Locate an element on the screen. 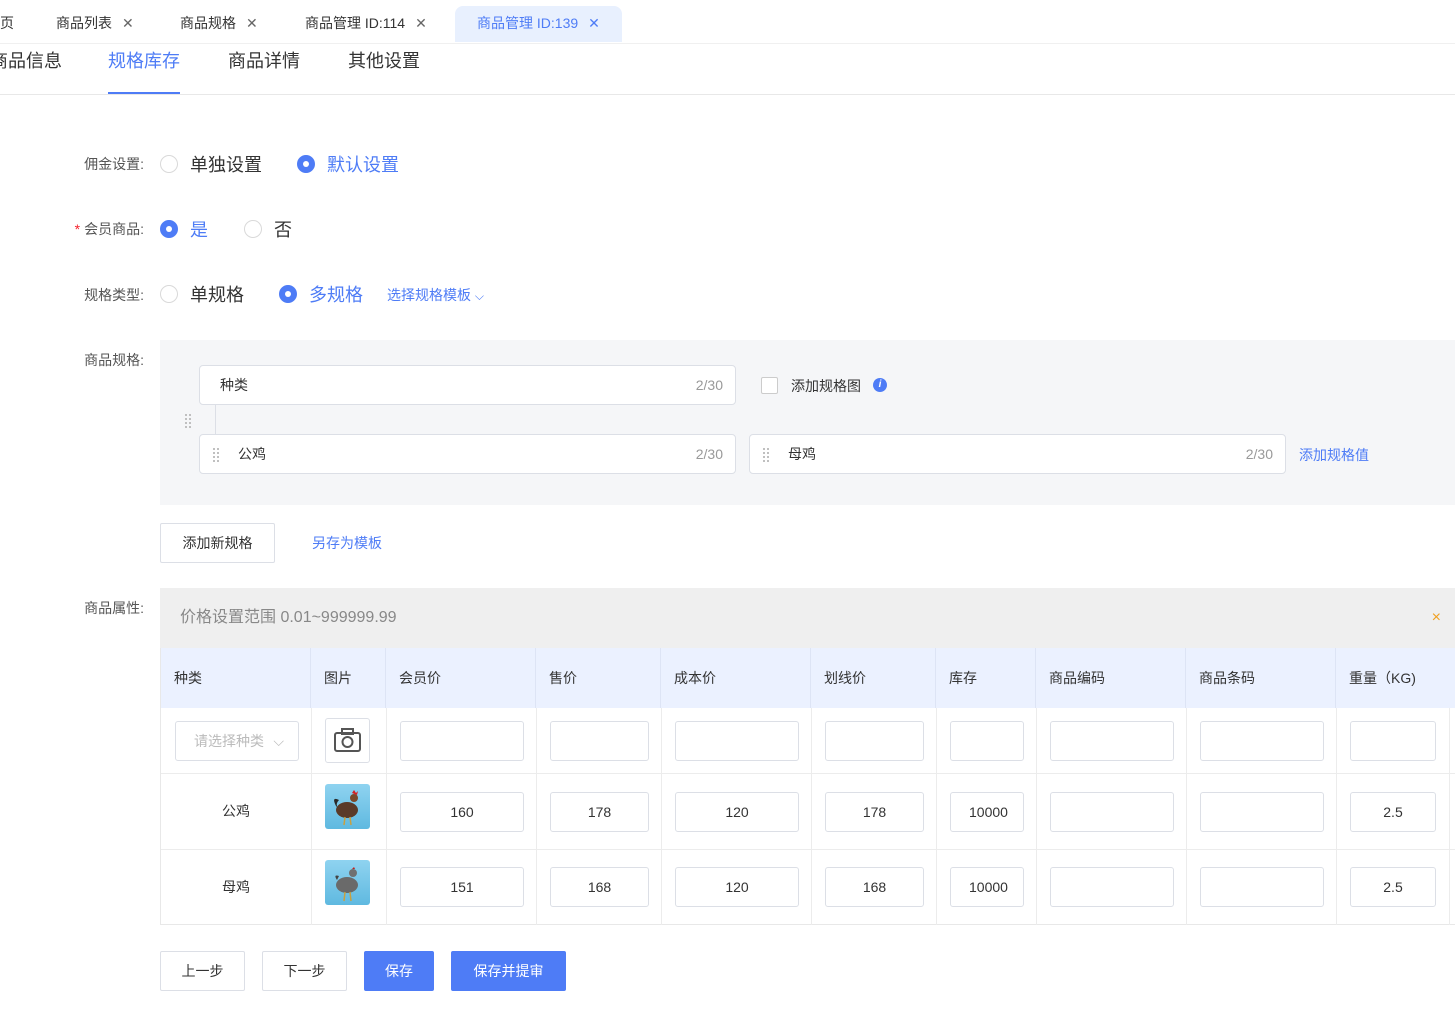  radio-member-yes: 是 is located at coordinates (184, 229).